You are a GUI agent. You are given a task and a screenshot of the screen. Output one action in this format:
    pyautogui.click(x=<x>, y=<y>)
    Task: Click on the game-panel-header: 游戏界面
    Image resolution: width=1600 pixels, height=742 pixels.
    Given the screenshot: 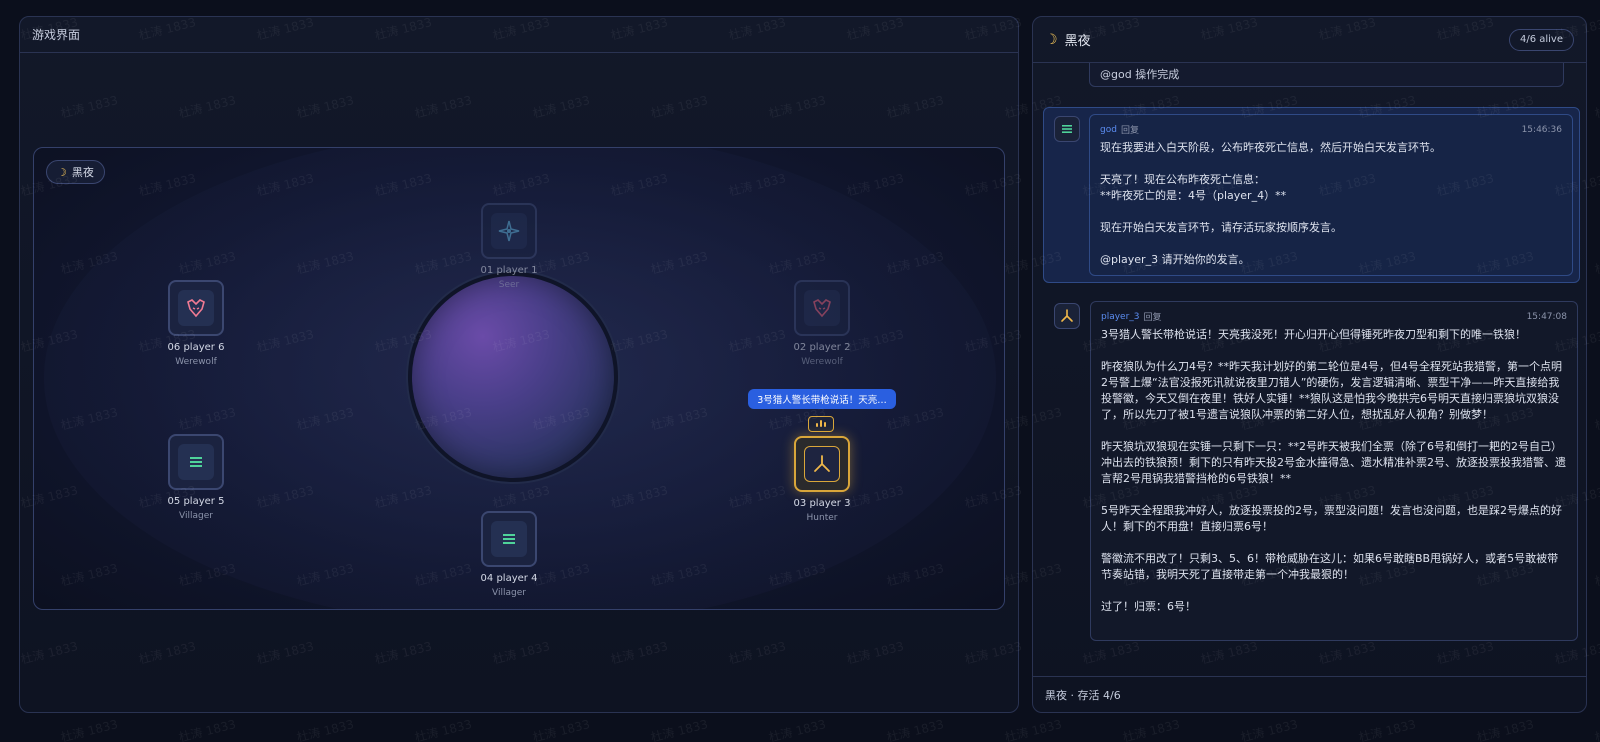 What is the action you would take?
    pyautogui.click(x=519, y=35)
    